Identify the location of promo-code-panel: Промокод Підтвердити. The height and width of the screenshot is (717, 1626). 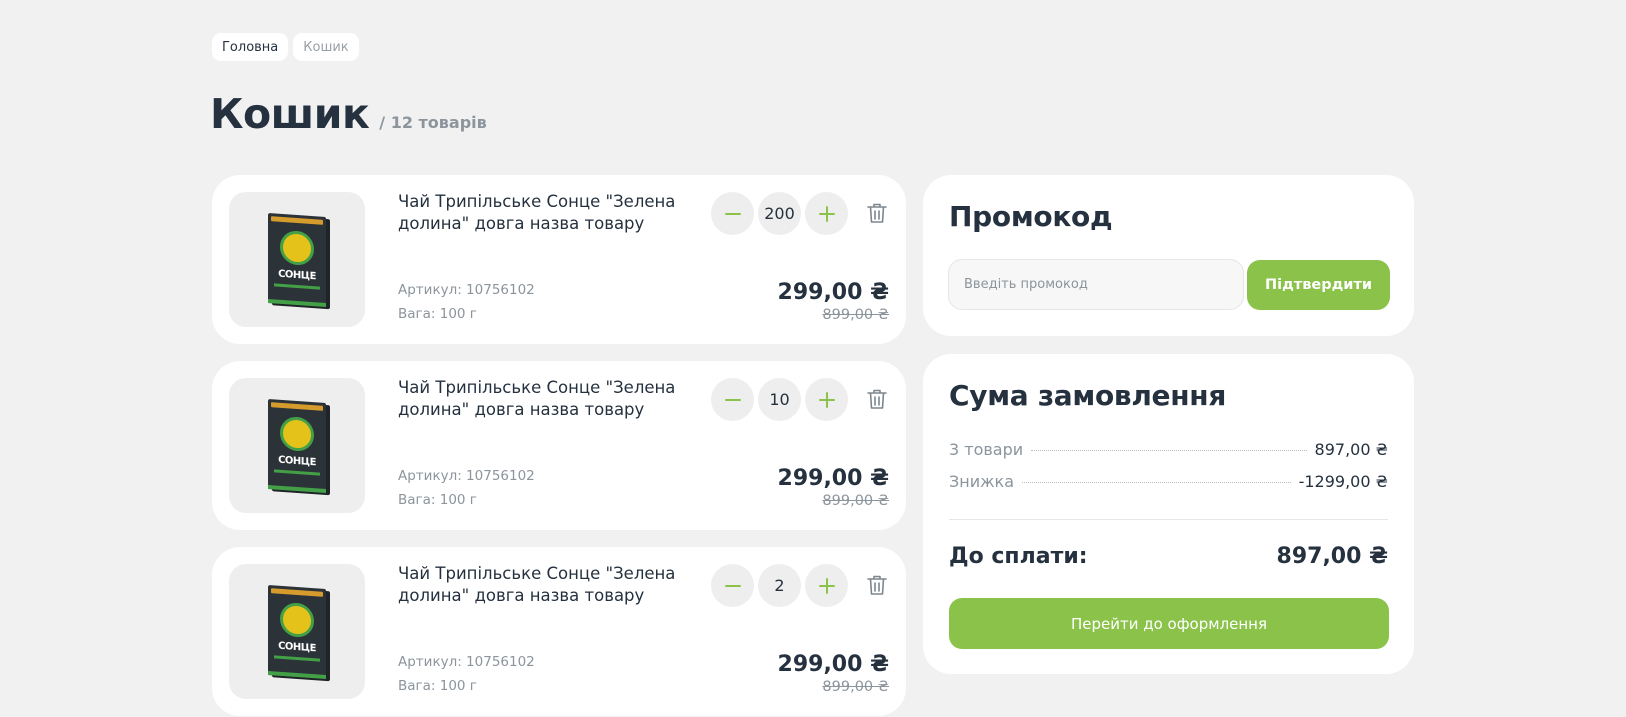
(1168, 255).